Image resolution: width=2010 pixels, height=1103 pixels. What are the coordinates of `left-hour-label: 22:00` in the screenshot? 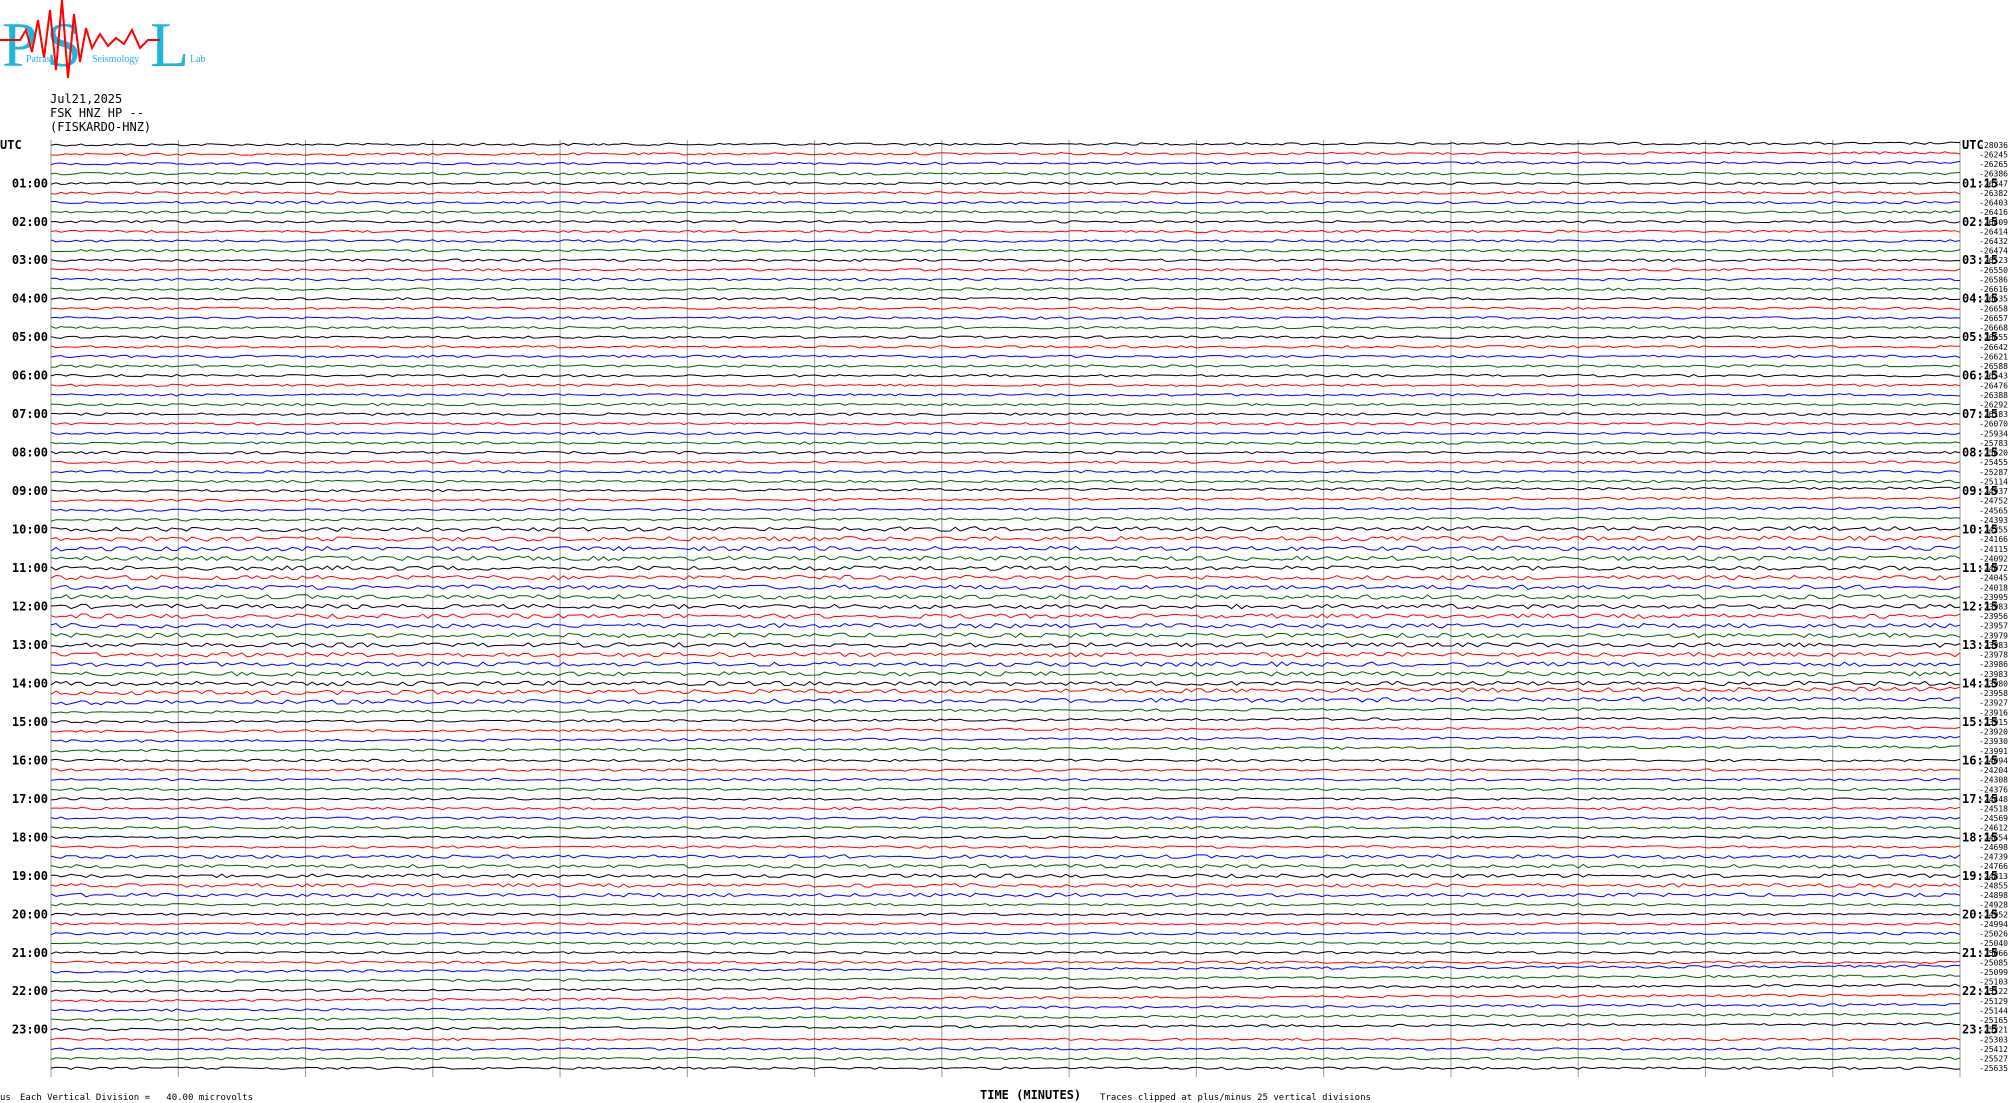 It's located at (30, 991).